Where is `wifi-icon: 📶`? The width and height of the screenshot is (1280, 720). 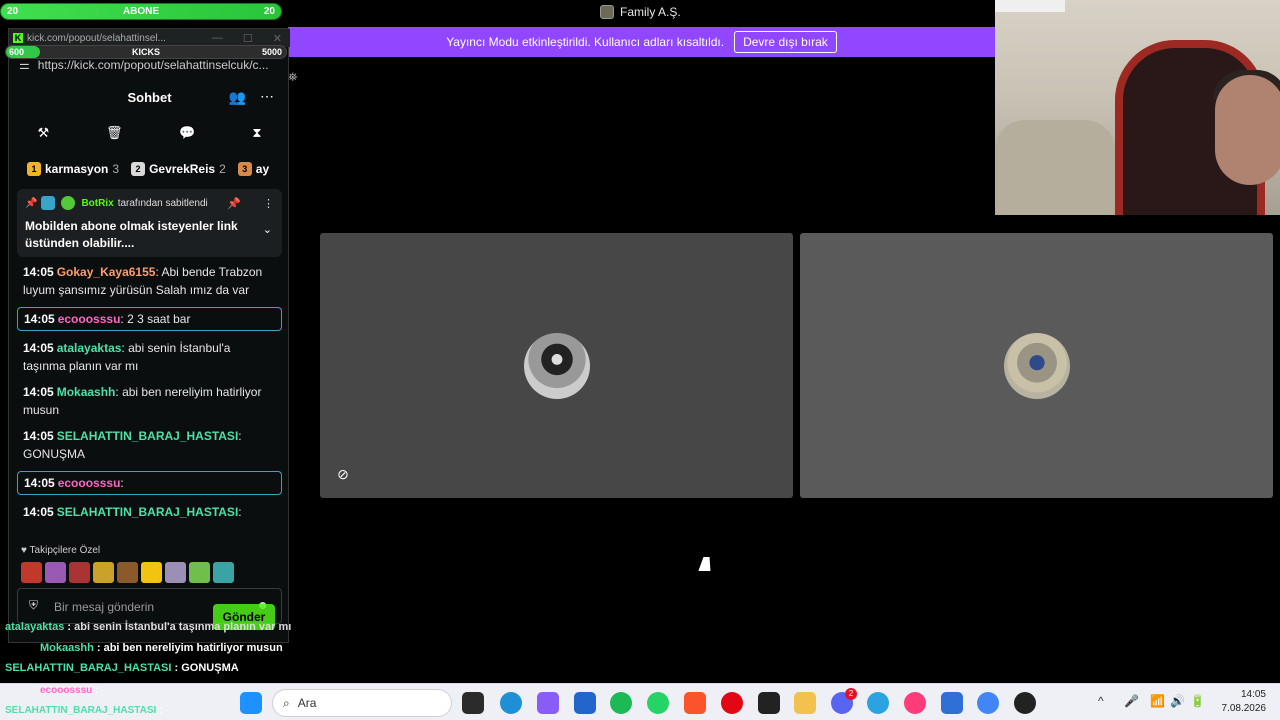 wifi-icon: 📶 is located at coordinates (1157, 701).